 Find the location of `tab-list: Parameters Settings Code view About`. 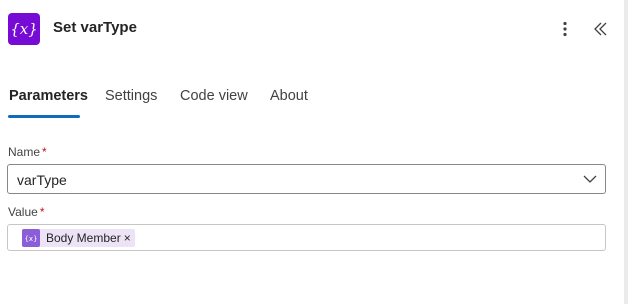

tab-list: Parameters Settings Code view About is located at coordinates (312, 100).